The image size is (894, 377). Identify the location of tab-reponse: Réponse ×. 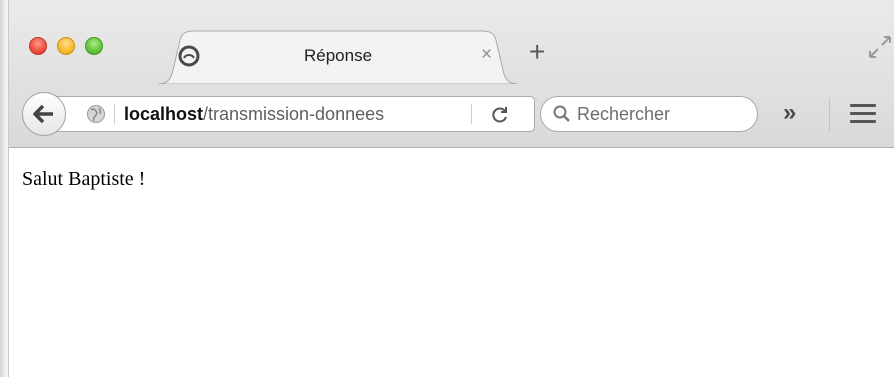
(338, 57).